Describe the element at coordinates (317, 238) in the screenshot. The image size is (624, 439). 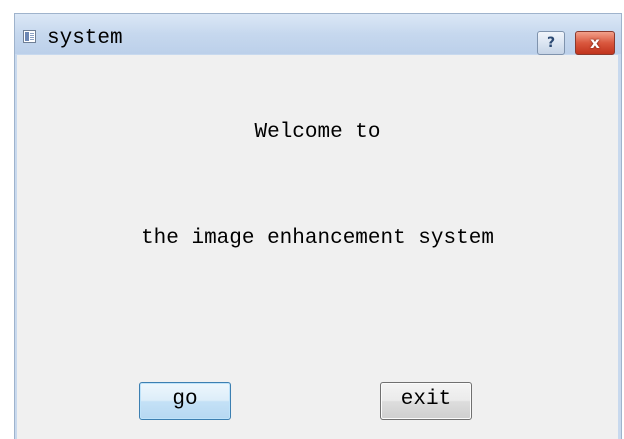
I see `system-name-text: the image enhancement system` at that location.